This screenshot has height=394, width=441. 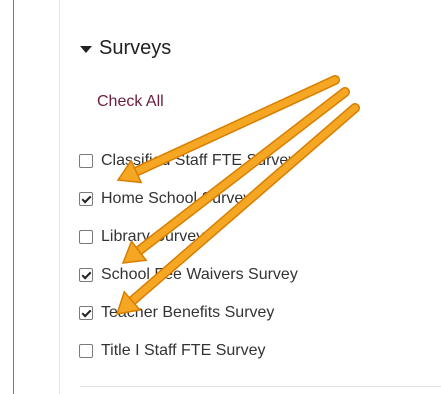 I want to click on survey-label: School Fee Waivers Survey, so click(x=199, y=274).